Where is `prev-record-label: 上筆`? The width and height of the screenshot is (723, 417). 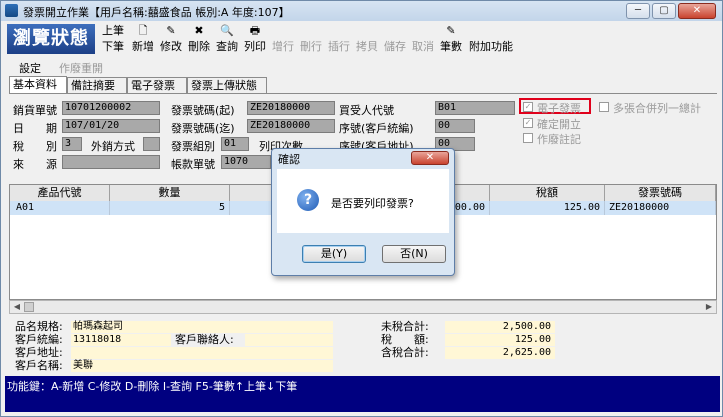 prev-record-label: 上筆 is located at coordinates (113, 30).